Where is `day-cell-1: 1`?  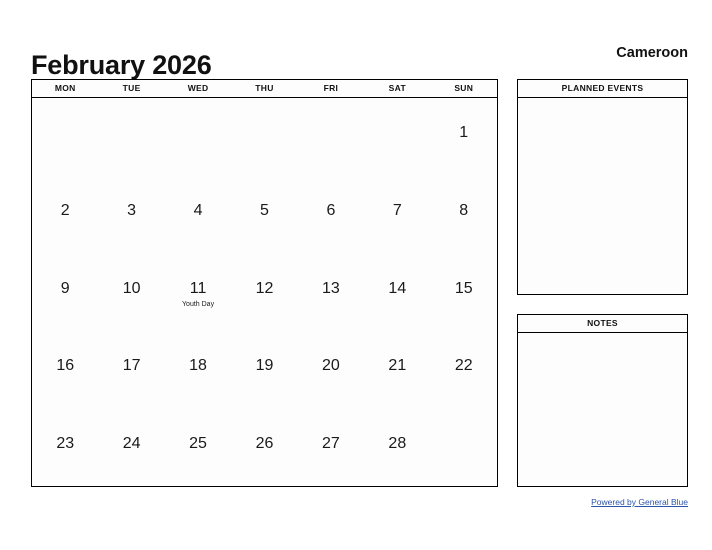 day-cell-1: 1 is located at coordinates (464, 137).